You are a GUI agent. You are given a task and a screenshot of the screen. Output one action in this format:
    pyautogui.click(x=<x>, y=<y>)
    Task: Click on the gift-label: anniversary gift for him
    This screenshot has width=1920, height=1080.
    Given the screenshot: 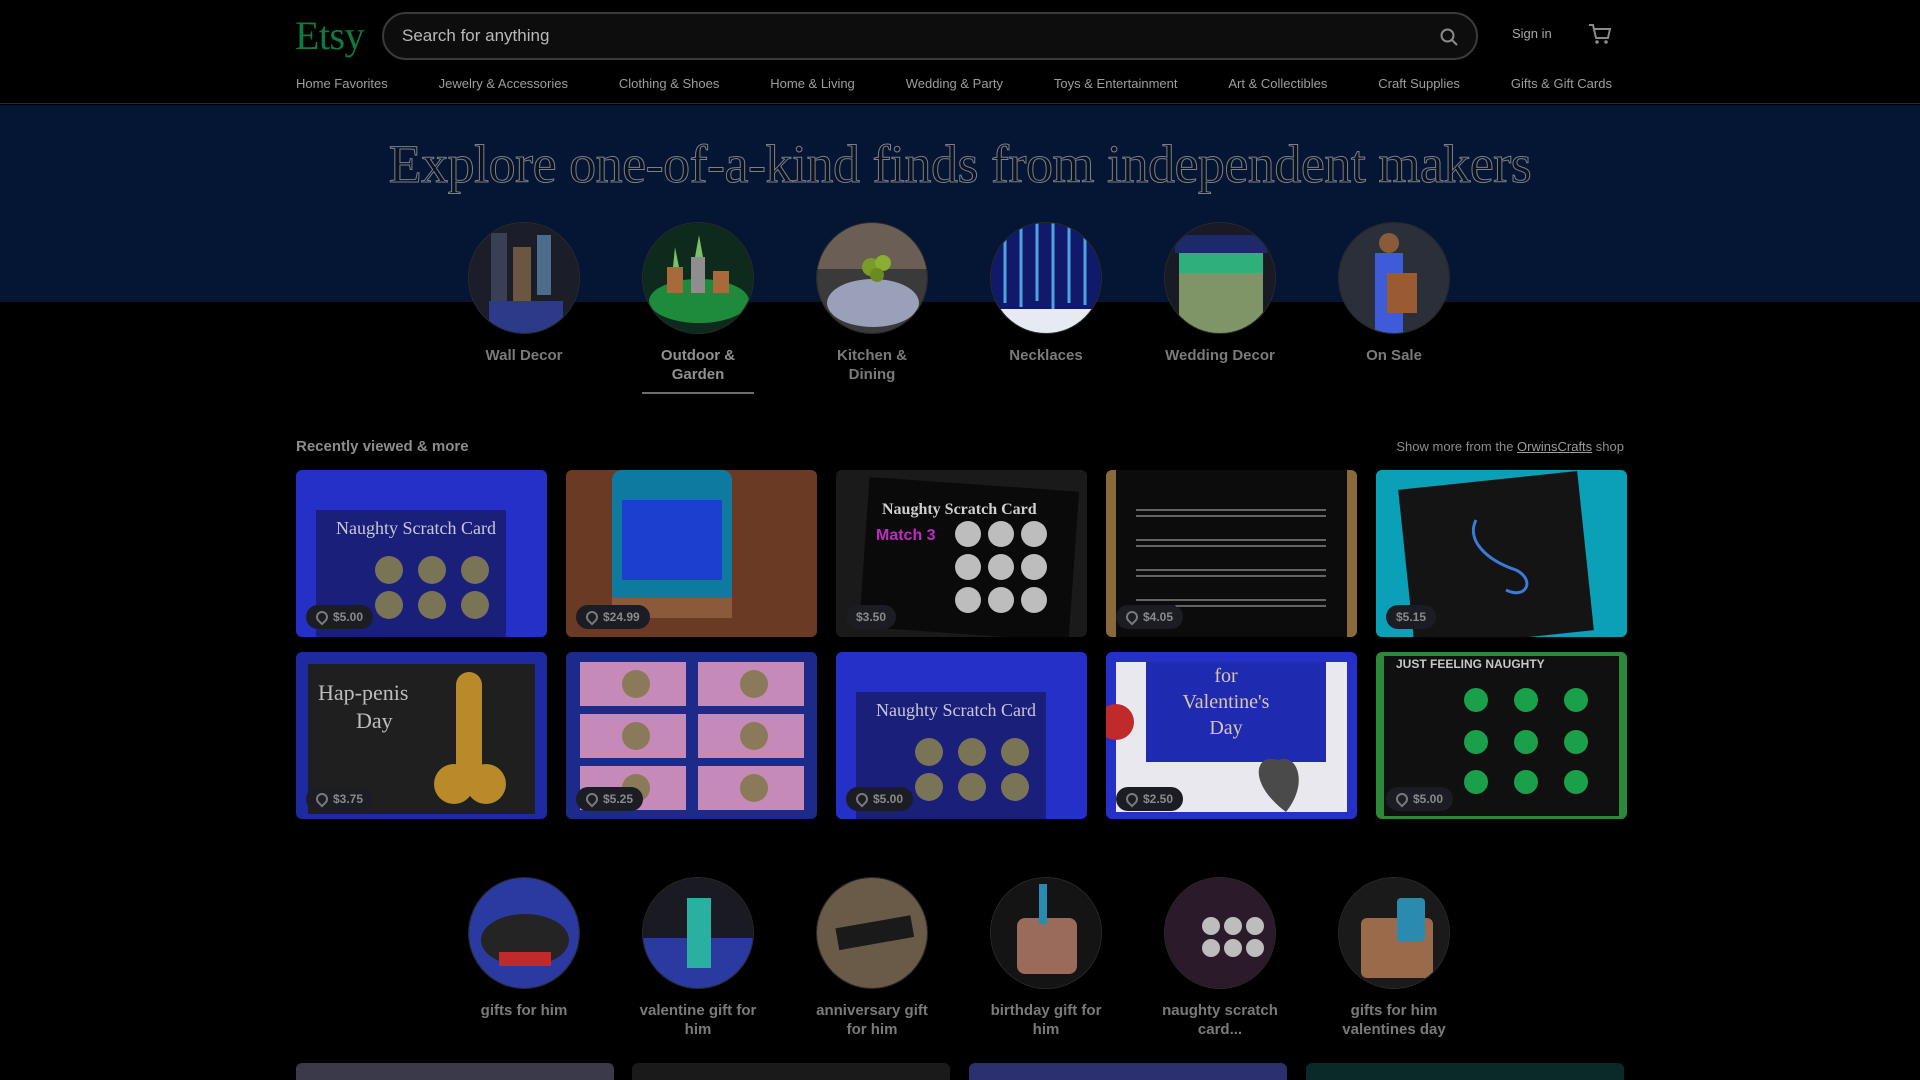 What is the action you would take?
    pyautogui.click(x=872, y=1020)
    